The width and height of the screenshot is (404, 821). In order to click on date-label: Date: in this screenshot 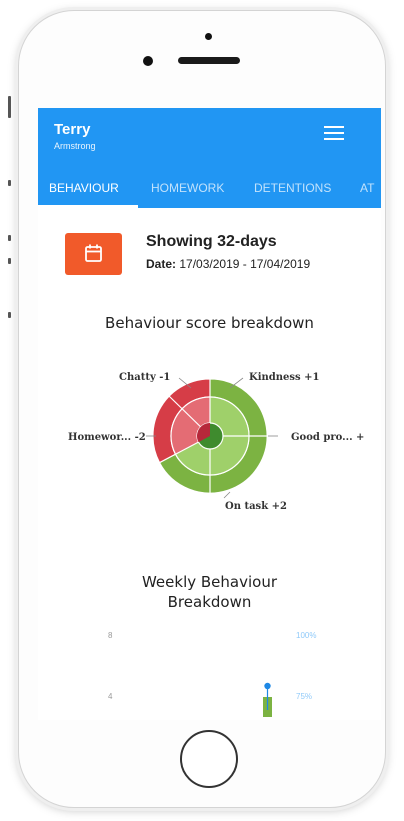, I will do `click(161, 264)`.